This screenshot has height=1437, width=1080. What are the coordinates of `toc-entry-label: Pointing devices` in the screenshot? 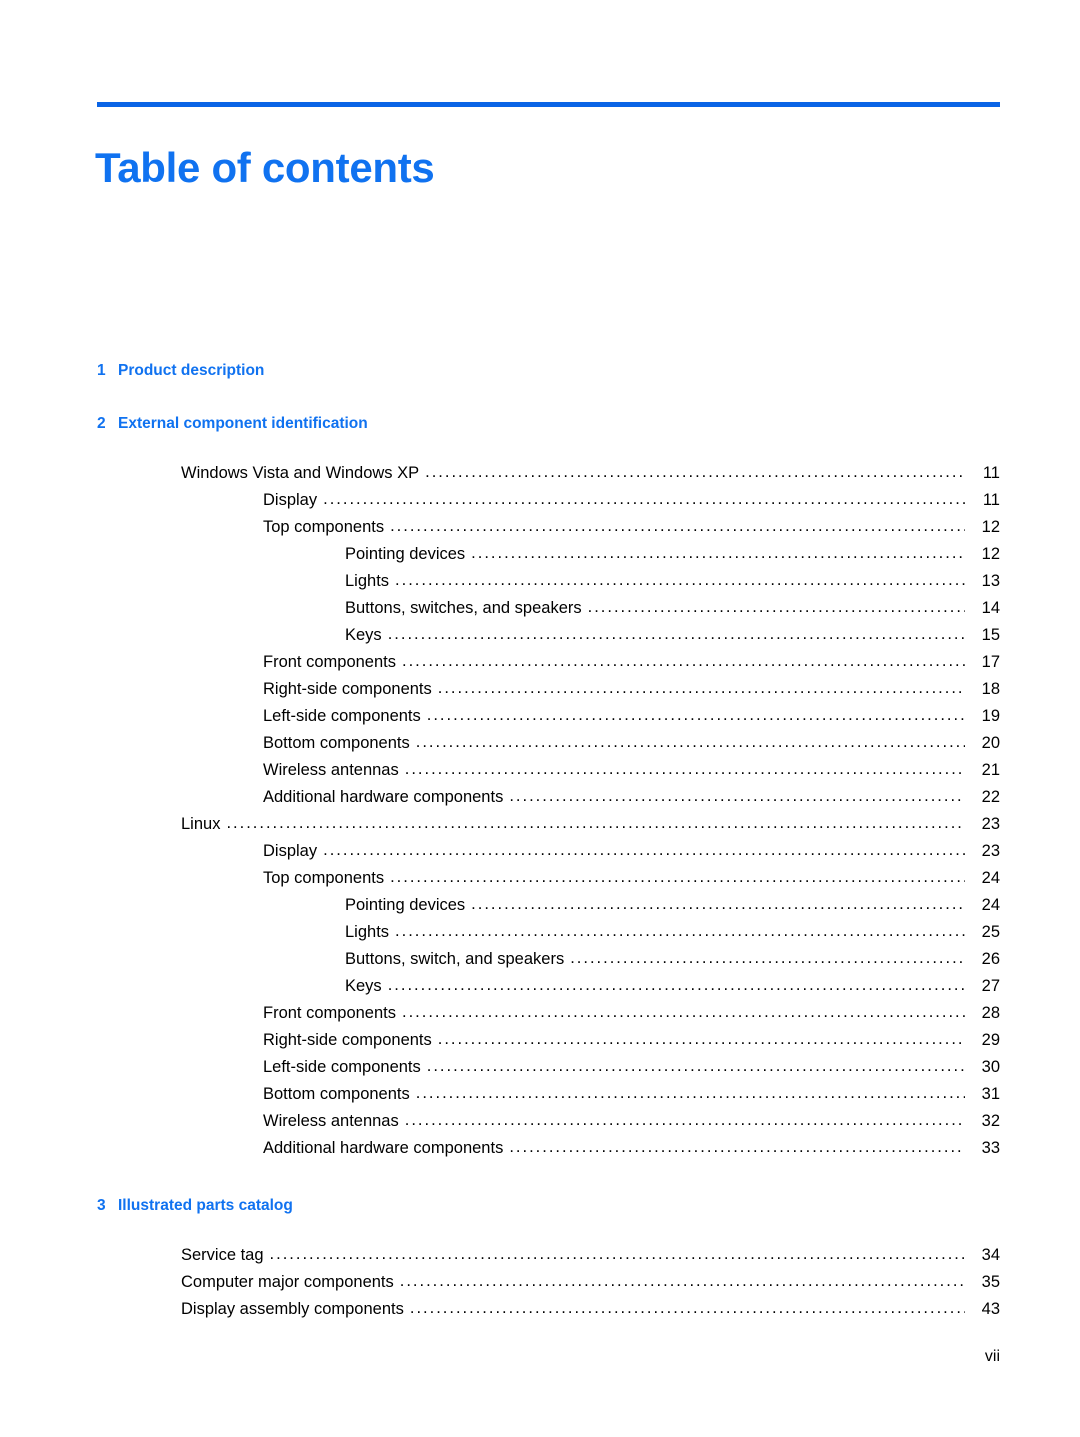 It's located at (405, 554).